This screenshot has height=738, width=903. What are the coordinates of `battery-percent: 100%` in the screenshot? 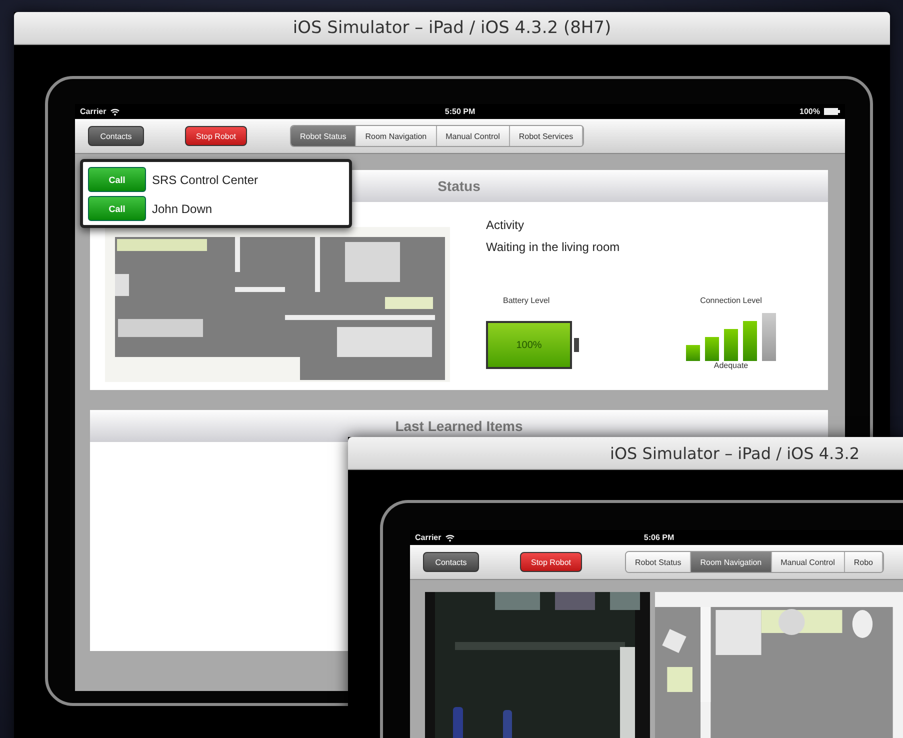 It's located at (810, 111).